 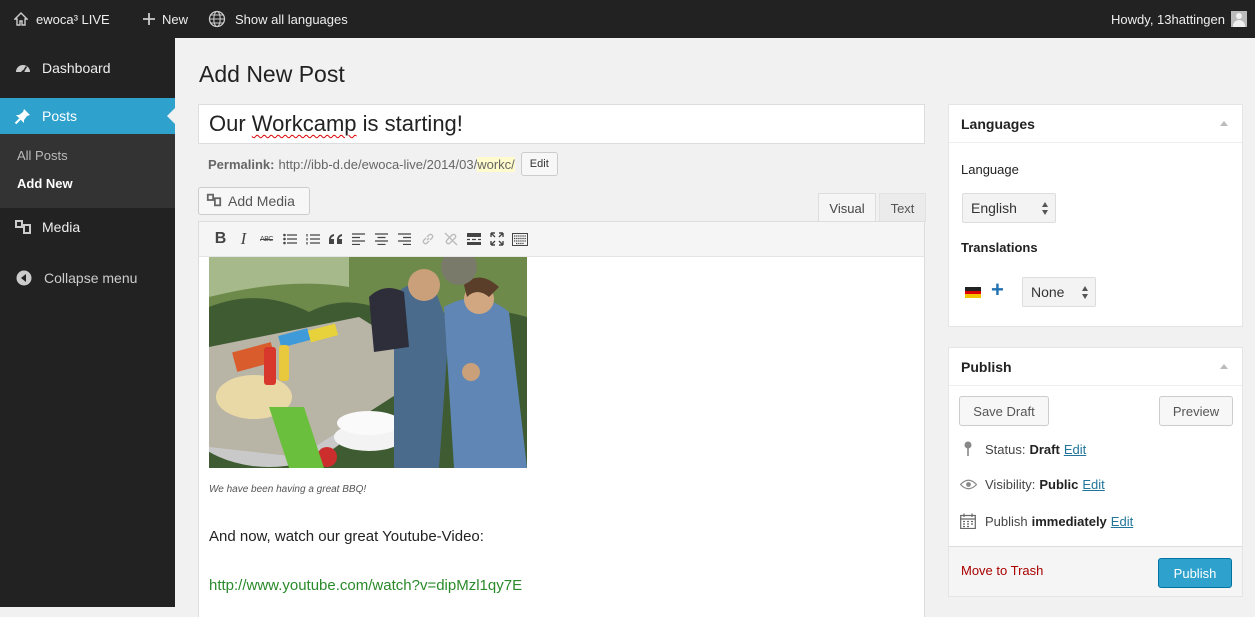 What do you see at coordinates (994, 208) in the screenshot?
I see `language-select-value: English` at bounding box center [994, 208].